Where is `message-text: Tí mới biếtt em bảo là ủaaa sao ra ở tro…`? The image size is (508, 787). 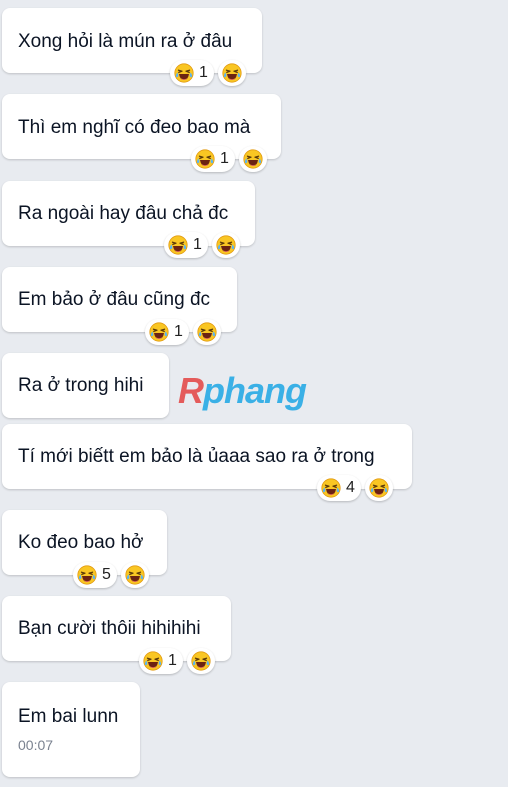
message-text: Tí mới biếtt em bảo là ủaaa sao ra ở tro… is located at coordinates (196, 456).